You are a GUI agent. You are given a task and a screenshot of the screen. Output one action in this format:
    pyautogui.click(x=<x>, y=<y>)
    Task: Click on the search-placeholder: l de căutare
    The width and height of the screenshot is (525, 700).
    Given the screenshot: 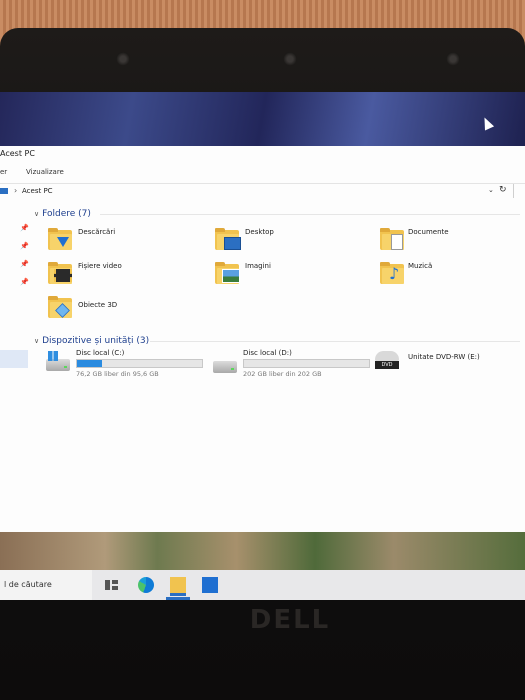 What is the action you would take?
    pyautogui.click(x=28, y=584)
    